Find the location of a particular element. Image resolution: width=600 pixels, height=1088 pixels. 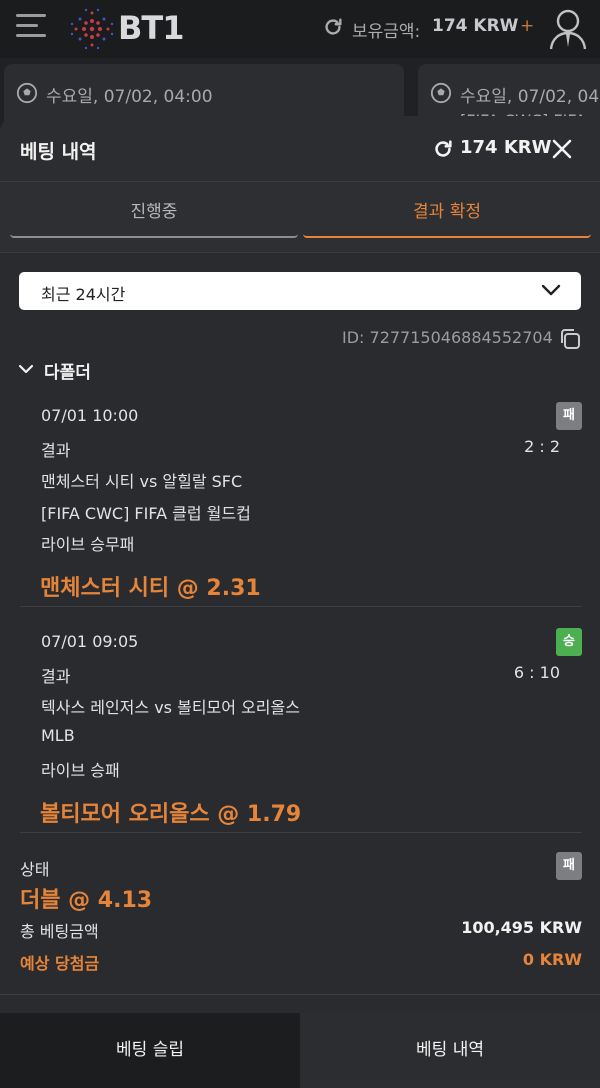

bet-id: ID: 727715046884552704 is located at coordinates (447, 337).